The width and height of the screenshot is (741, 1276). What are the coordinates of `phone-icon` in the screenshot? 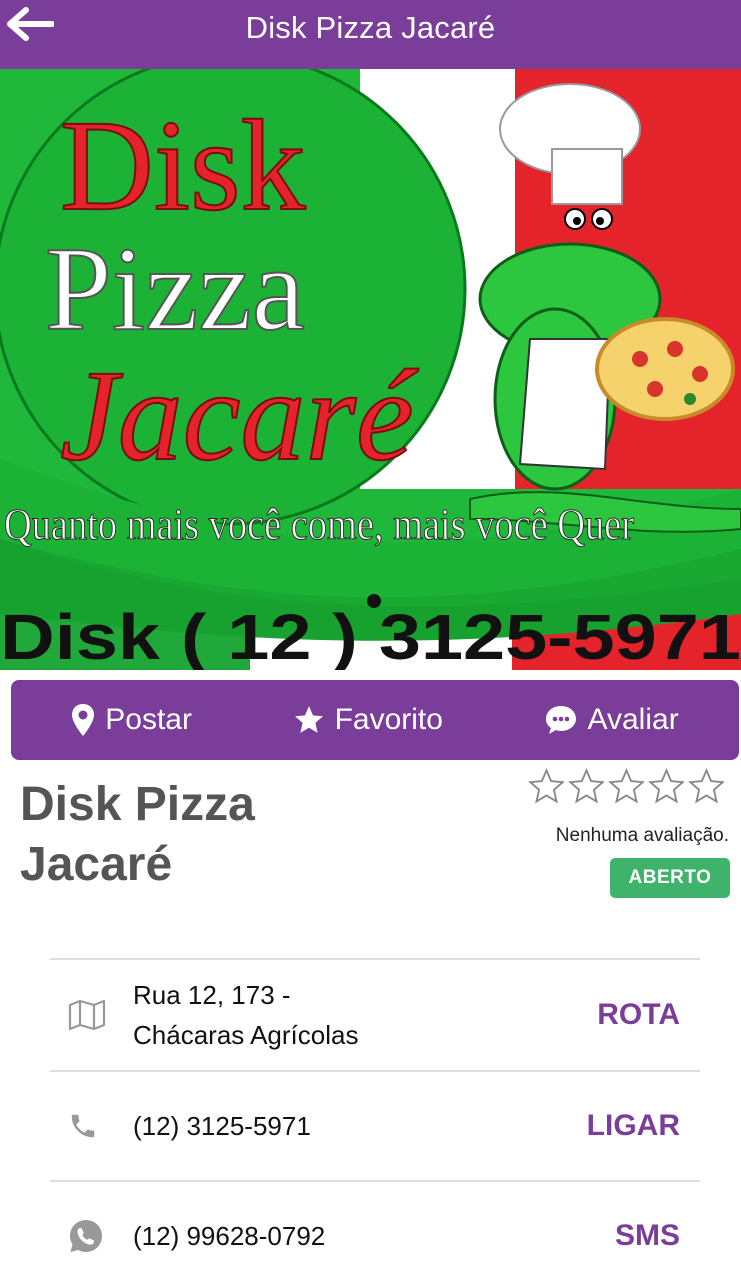 It's located at (83, 1126).